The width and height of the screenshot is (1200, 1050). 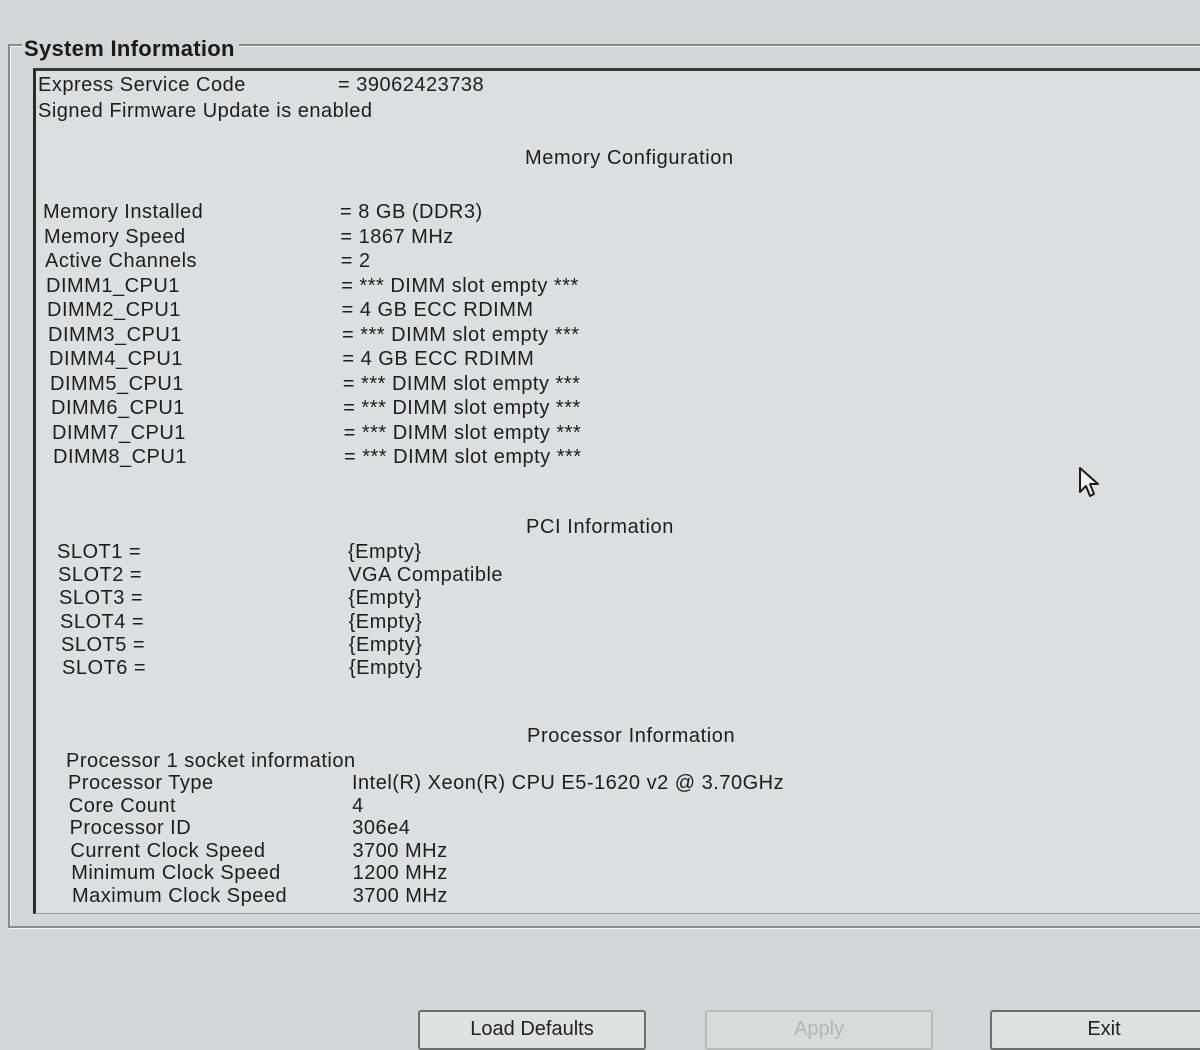 I want to click on processor-row-label: Maximum Clock Speed, so click(x=180, y=896).